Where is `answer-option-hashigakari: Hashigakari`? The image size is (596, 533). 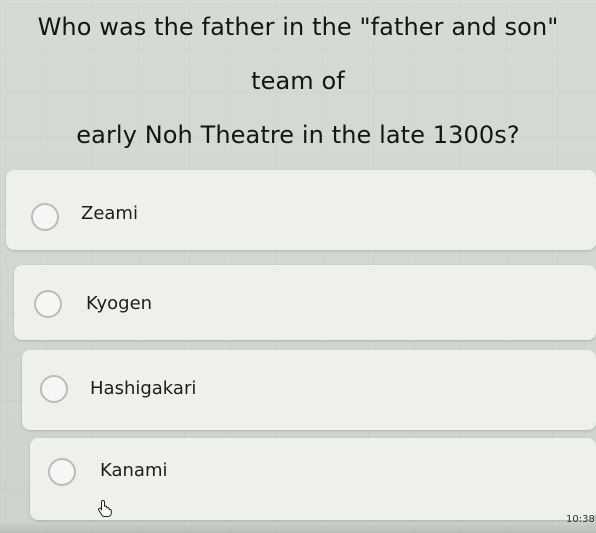 answer-option-hashigakari: Hashigakari is located at coordinates (309, 390).